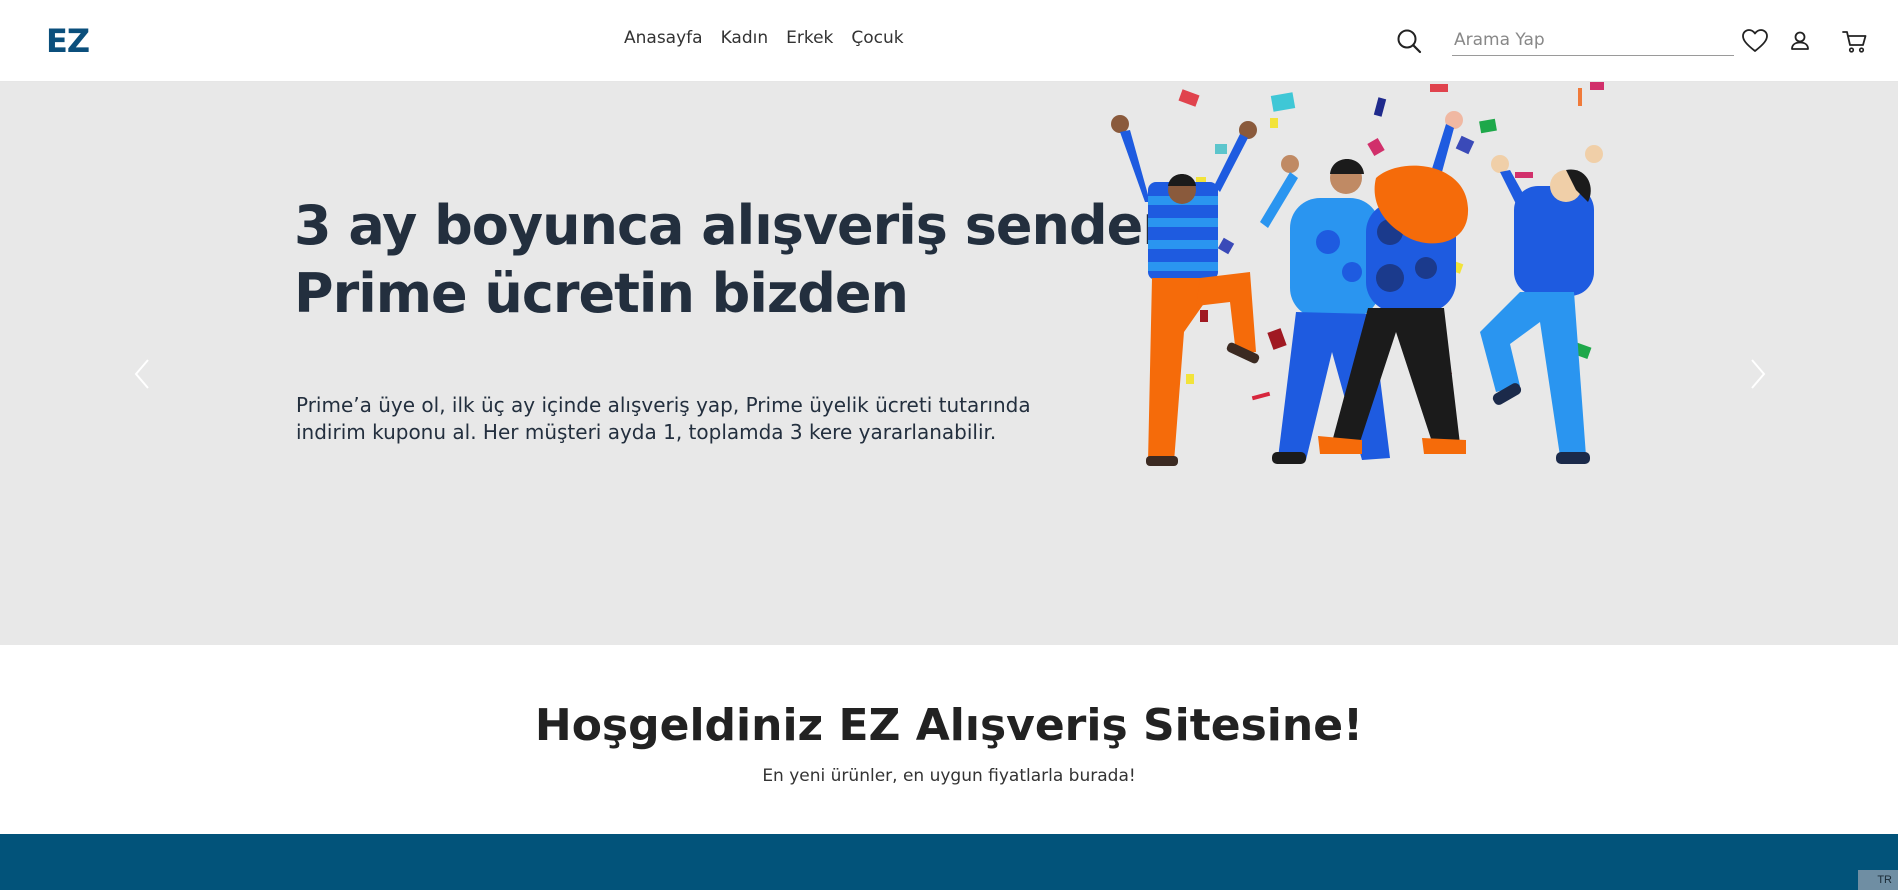  Describe the element at coordinates (143, 374) in the screenshot. I see `chevron-left-icon` at that location.